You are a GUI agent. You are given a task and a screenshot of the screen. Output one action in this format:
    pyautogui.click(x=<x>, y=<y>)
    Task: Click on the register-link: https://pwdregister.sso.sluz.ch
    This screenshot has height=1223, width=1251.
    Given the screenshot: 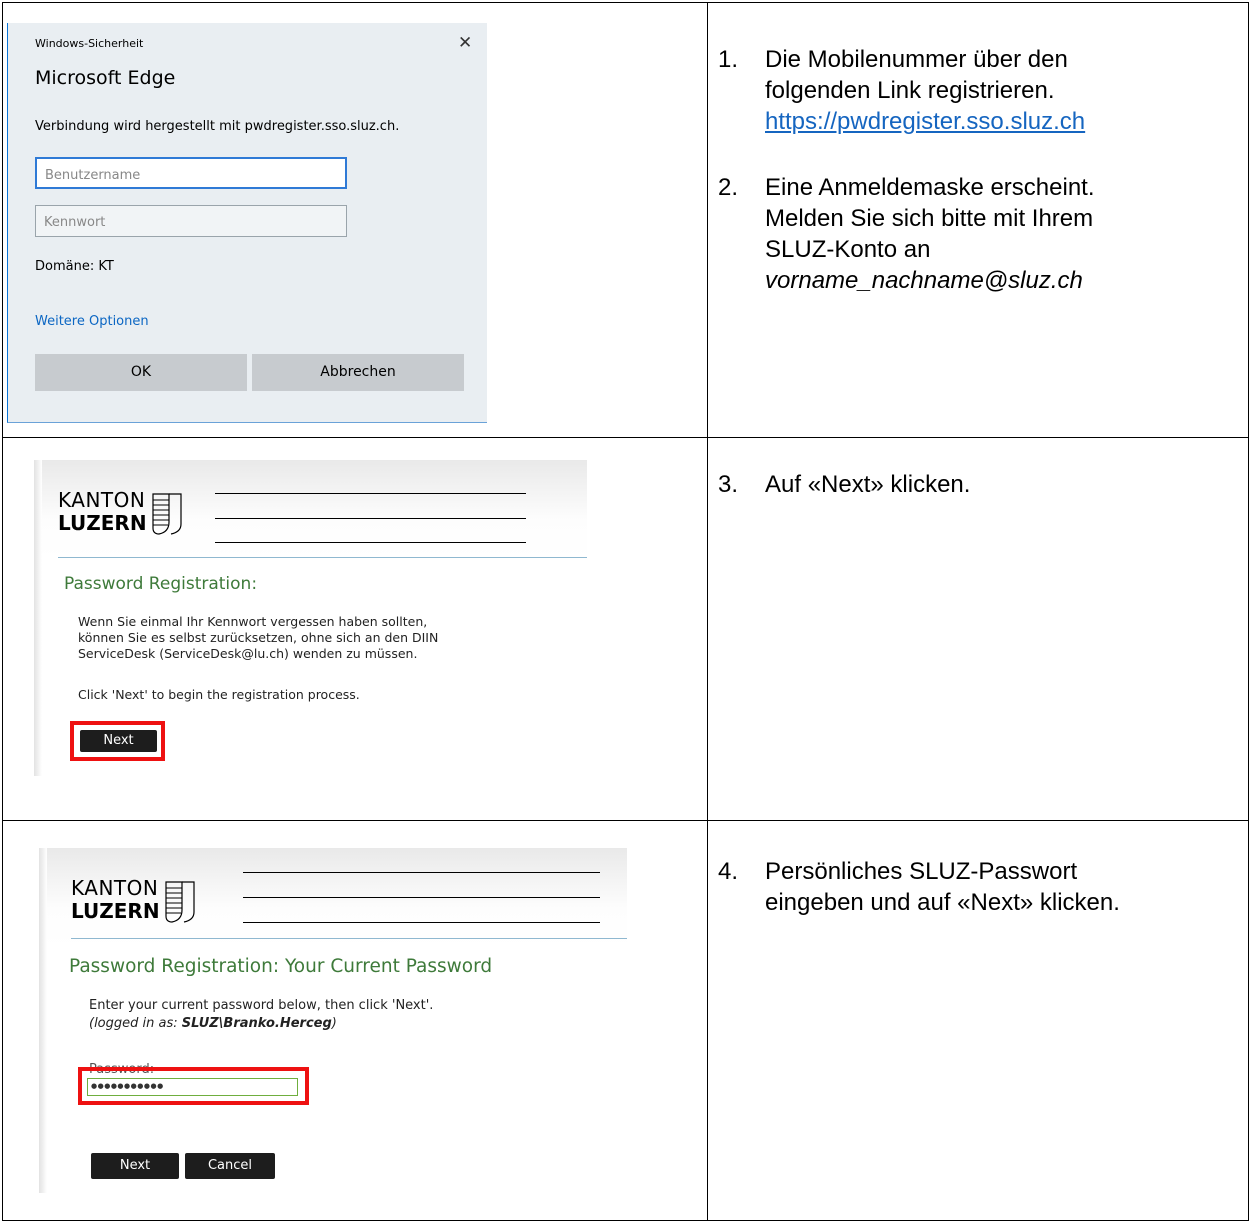 What is the action you would take?
    pyautogui.click(x=1003, y=121)
    